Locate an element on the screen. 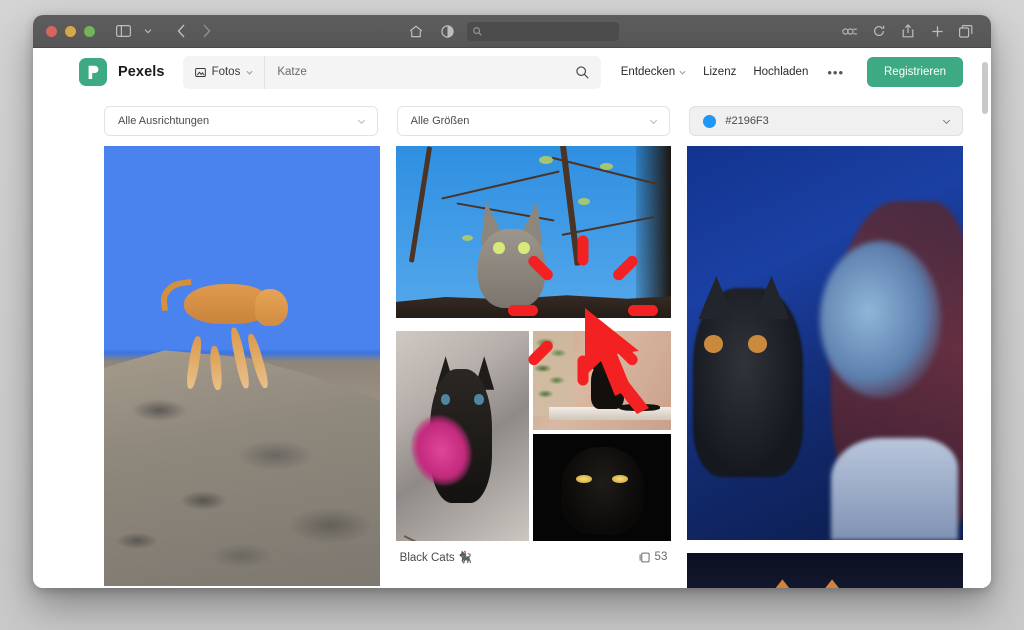 The height and width of the screenshot is (630, 1024). brand: Pexels is located at coordinates (122, 72).